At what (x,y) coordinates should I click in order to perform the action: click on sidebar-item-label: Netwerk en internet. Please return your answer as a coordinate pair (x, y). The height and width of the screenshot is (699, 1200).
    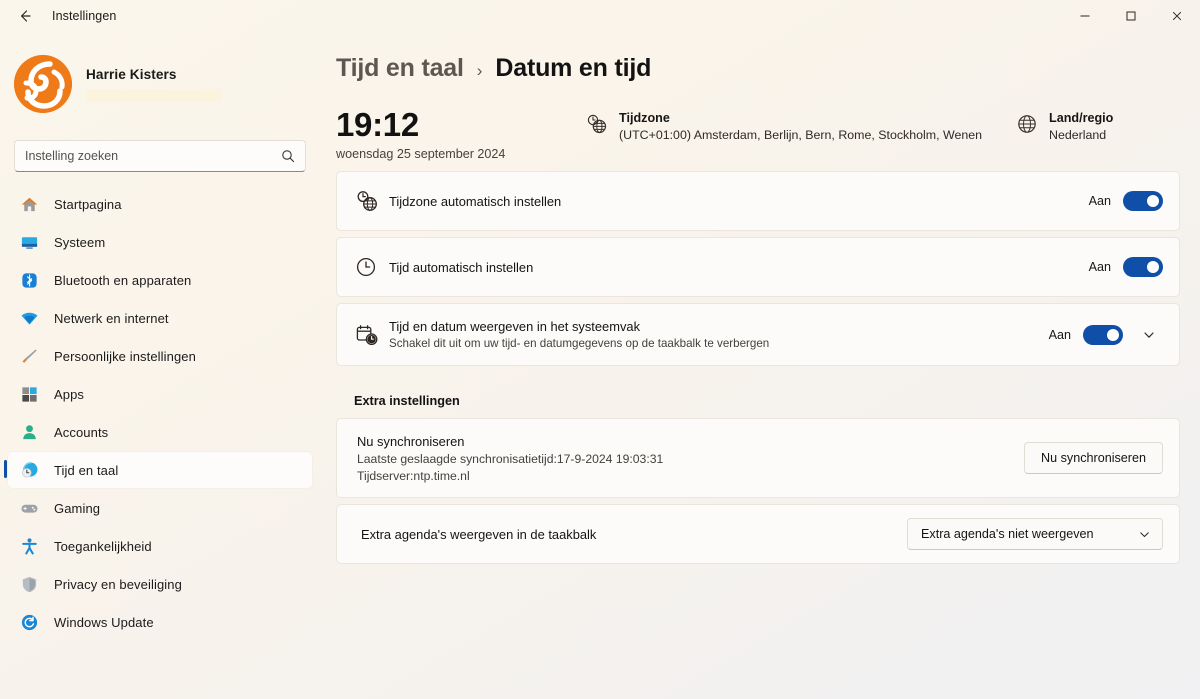
    Looking at the image, I should click on (111, 318).